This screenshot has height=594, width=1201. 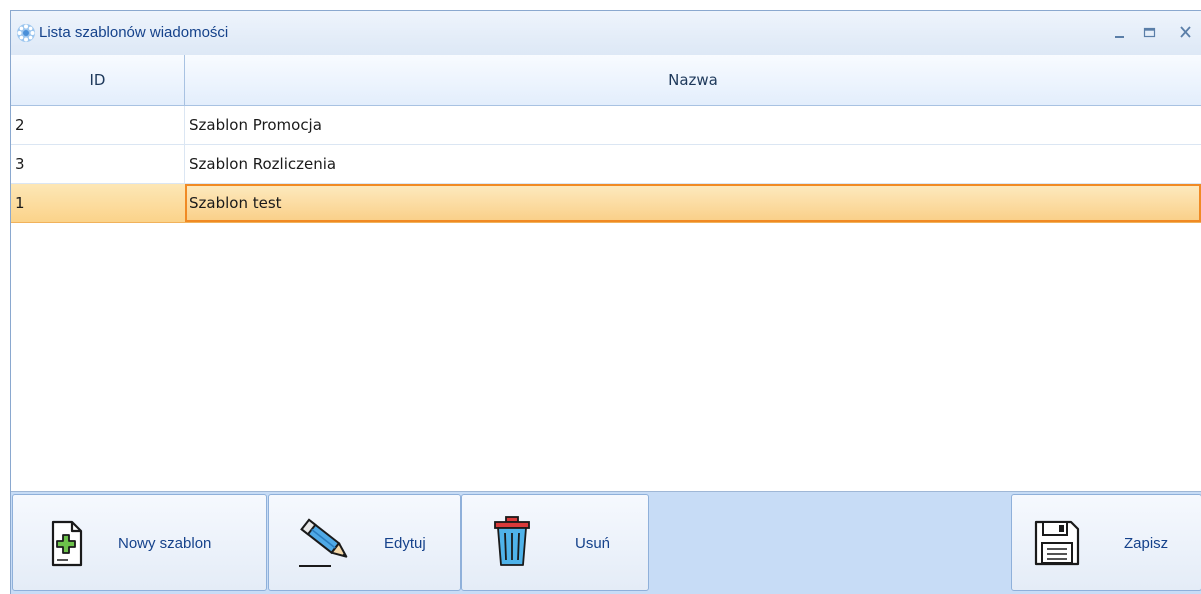 What do you see at coordinates (1057, 543) in the screenshot?
I see `floppy-disk-icon` at bounding box center [1057, 543].